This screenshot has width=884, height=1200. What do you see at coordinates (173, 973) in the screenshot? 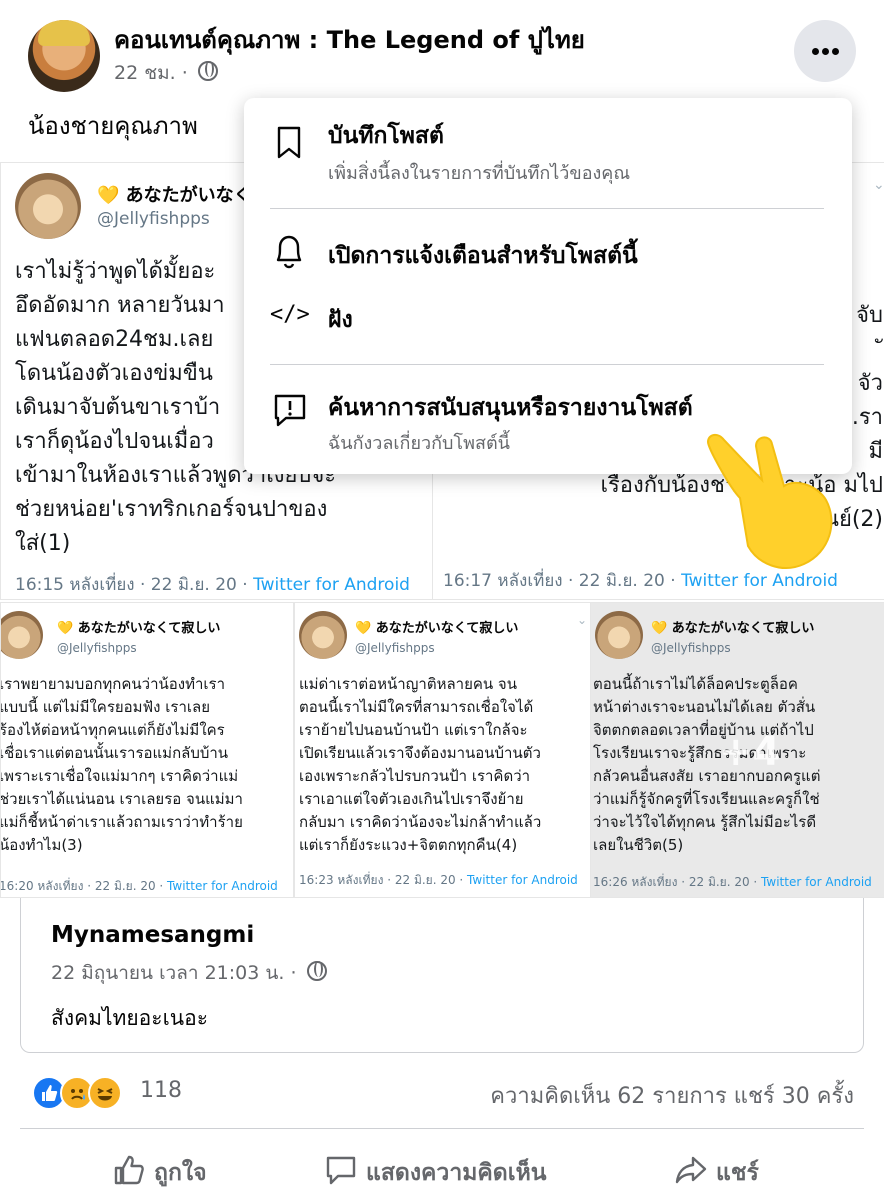
I see `comment-date-text: 22 มิถุนายน เวลา 21:03 น. ·` at bounding box center [173, 973].